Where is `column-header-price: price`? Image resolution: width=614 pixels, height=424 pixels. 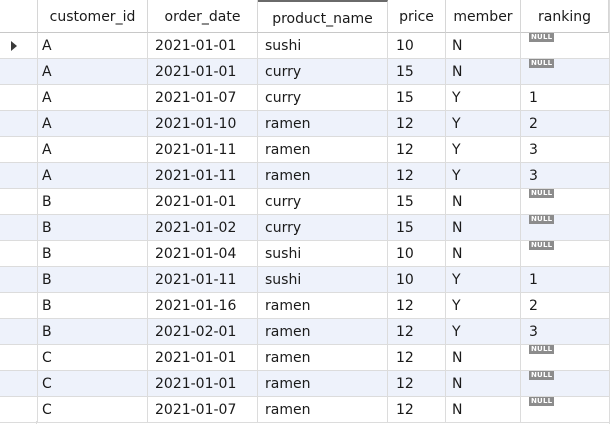
column-header-price: price is located at coordinates (417, 16).